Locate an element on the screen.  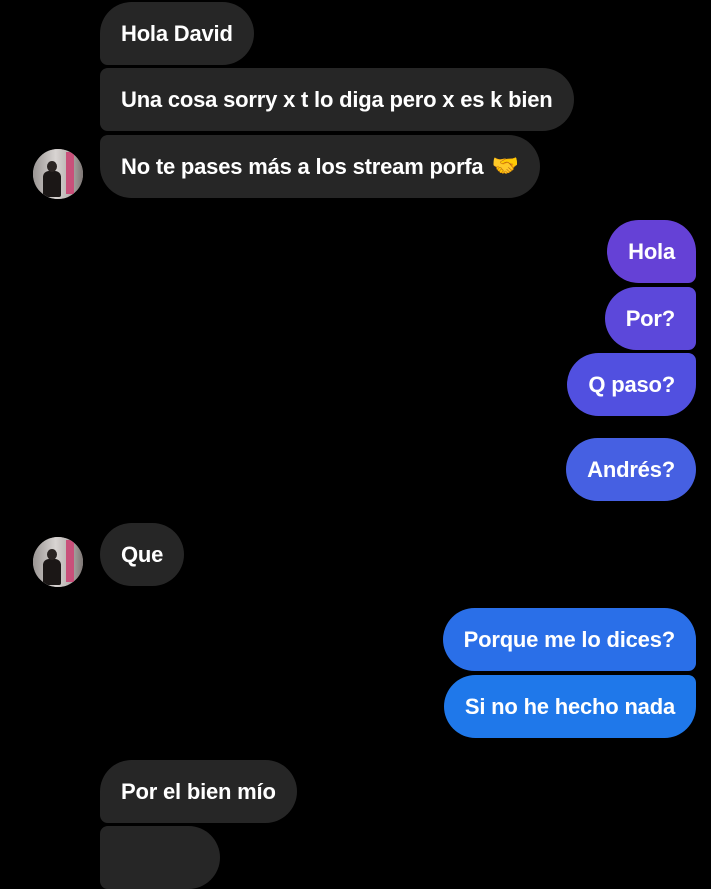
message-text: Que is located at coordinates (142, 554).